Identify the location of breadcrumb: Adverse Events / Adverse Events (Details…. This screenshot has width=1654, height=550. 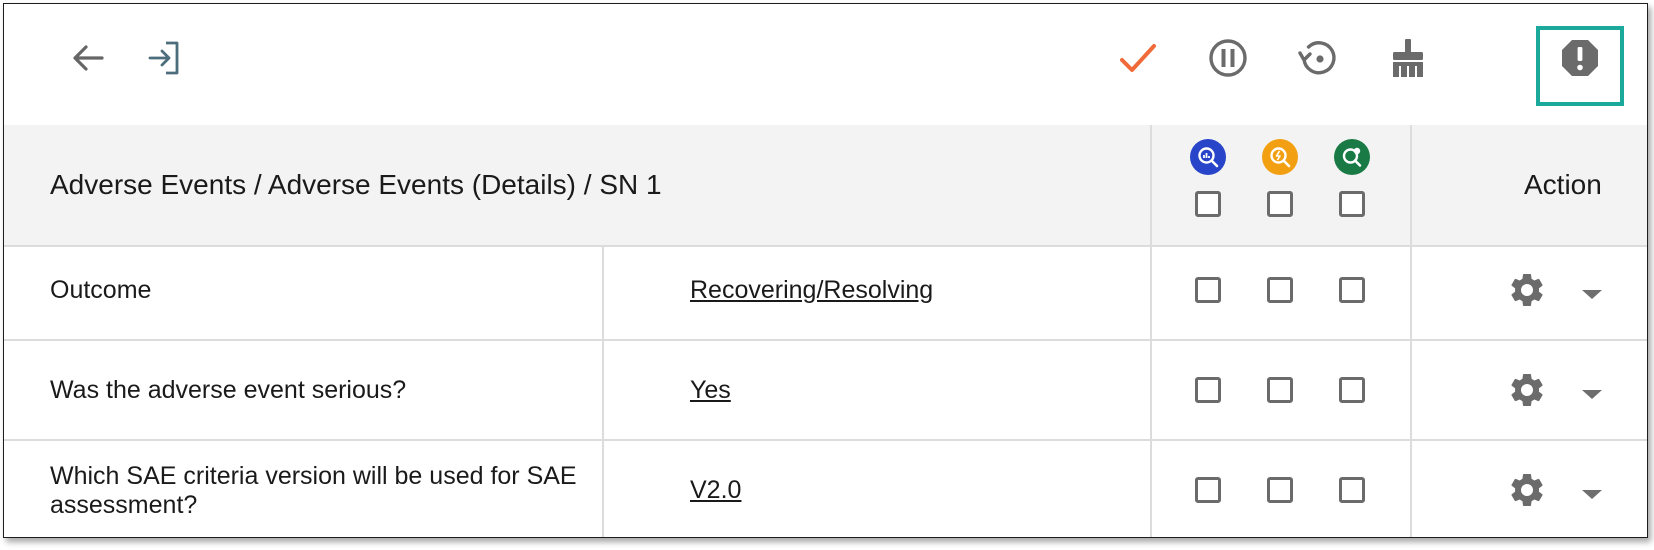
(356, 184).